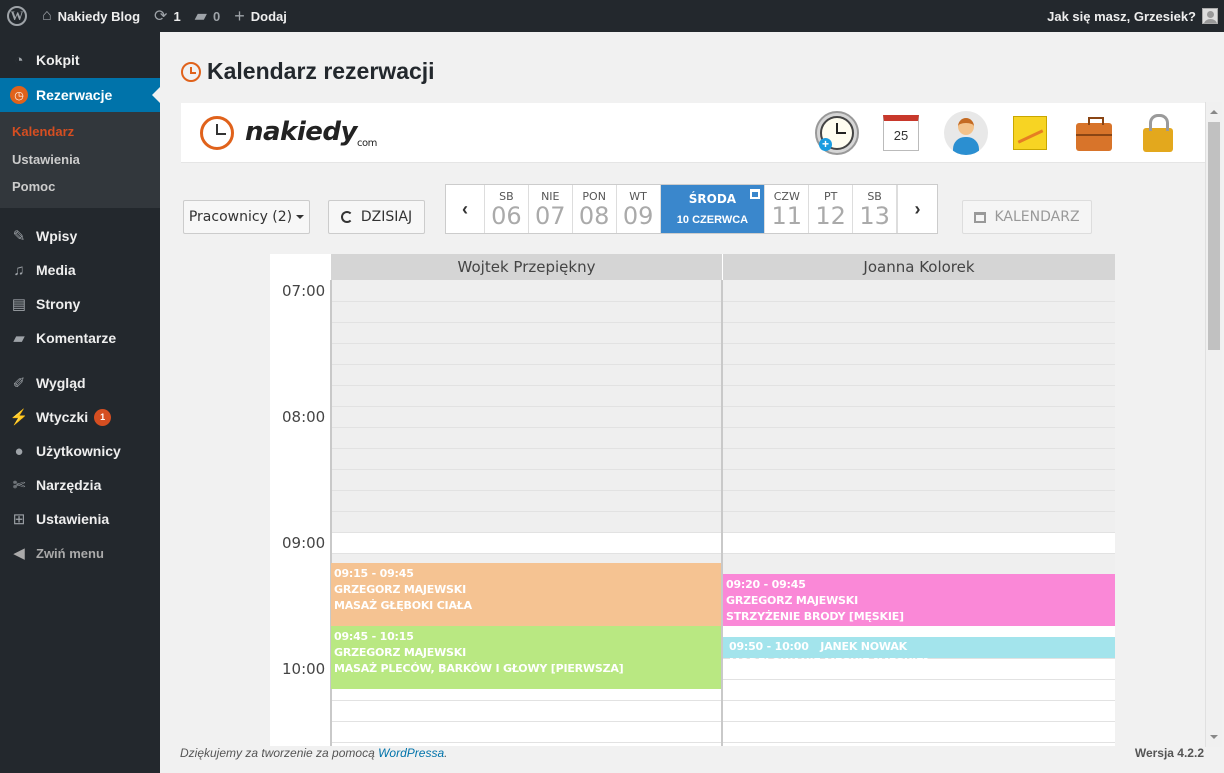 This screenshot has height=773, width=1224. I want to click on pages-icon: ▤, so click(19, 304).